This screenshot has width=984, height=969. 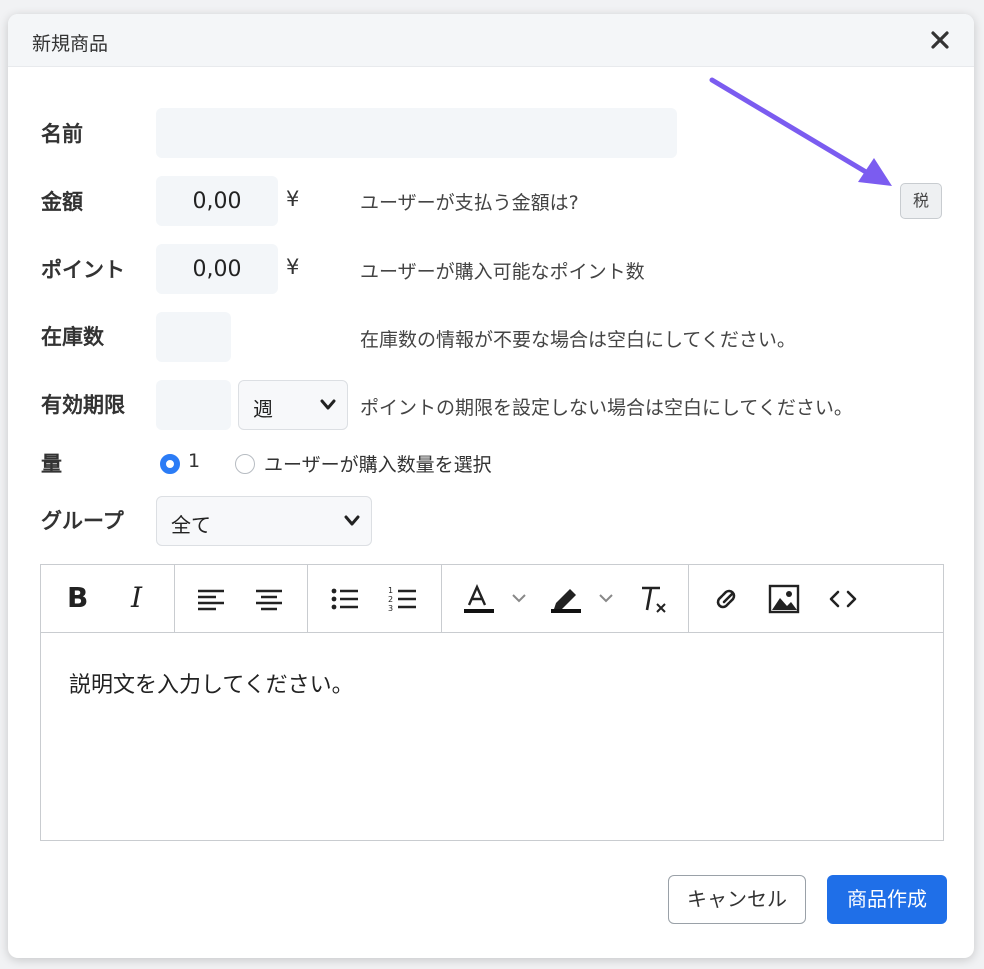 What do you see at coordinates (70, 44) in the screenshot?
I see `dialog-title: 新規商品` at bounding box center [70, 44].